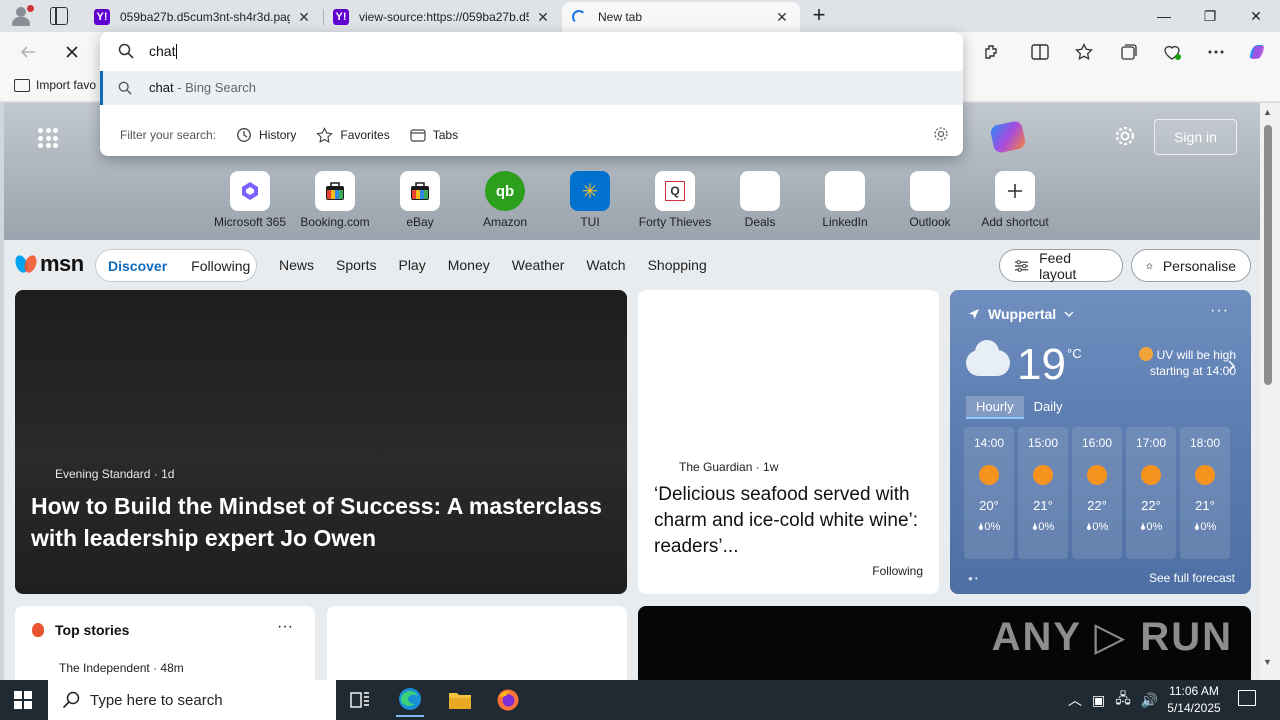  What do you see at coordinates (1075, 700) in the screenshot?
I see `show-hidden-icons-chevron-icon: ︿` at bounding box center [1075, 700].